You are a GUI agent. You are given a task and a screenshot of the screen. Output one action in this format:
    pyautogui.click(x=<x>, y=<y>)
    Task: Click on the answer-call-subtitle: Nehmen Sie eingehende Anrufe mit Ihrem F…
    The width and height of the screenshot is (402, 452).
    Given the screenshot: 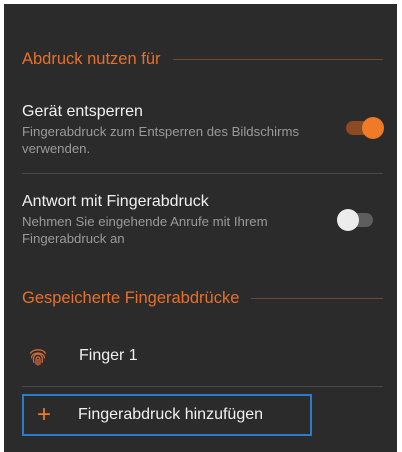 What is the action you would take?
    pyautogui.click(x=145, y=230)
    